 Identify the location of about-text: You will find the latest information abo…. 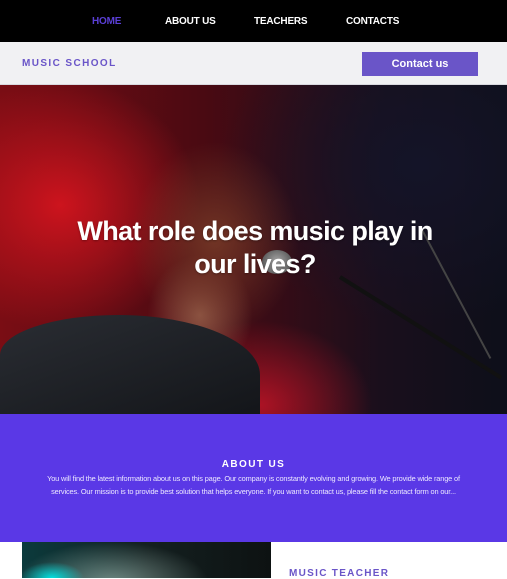
(253, 485).